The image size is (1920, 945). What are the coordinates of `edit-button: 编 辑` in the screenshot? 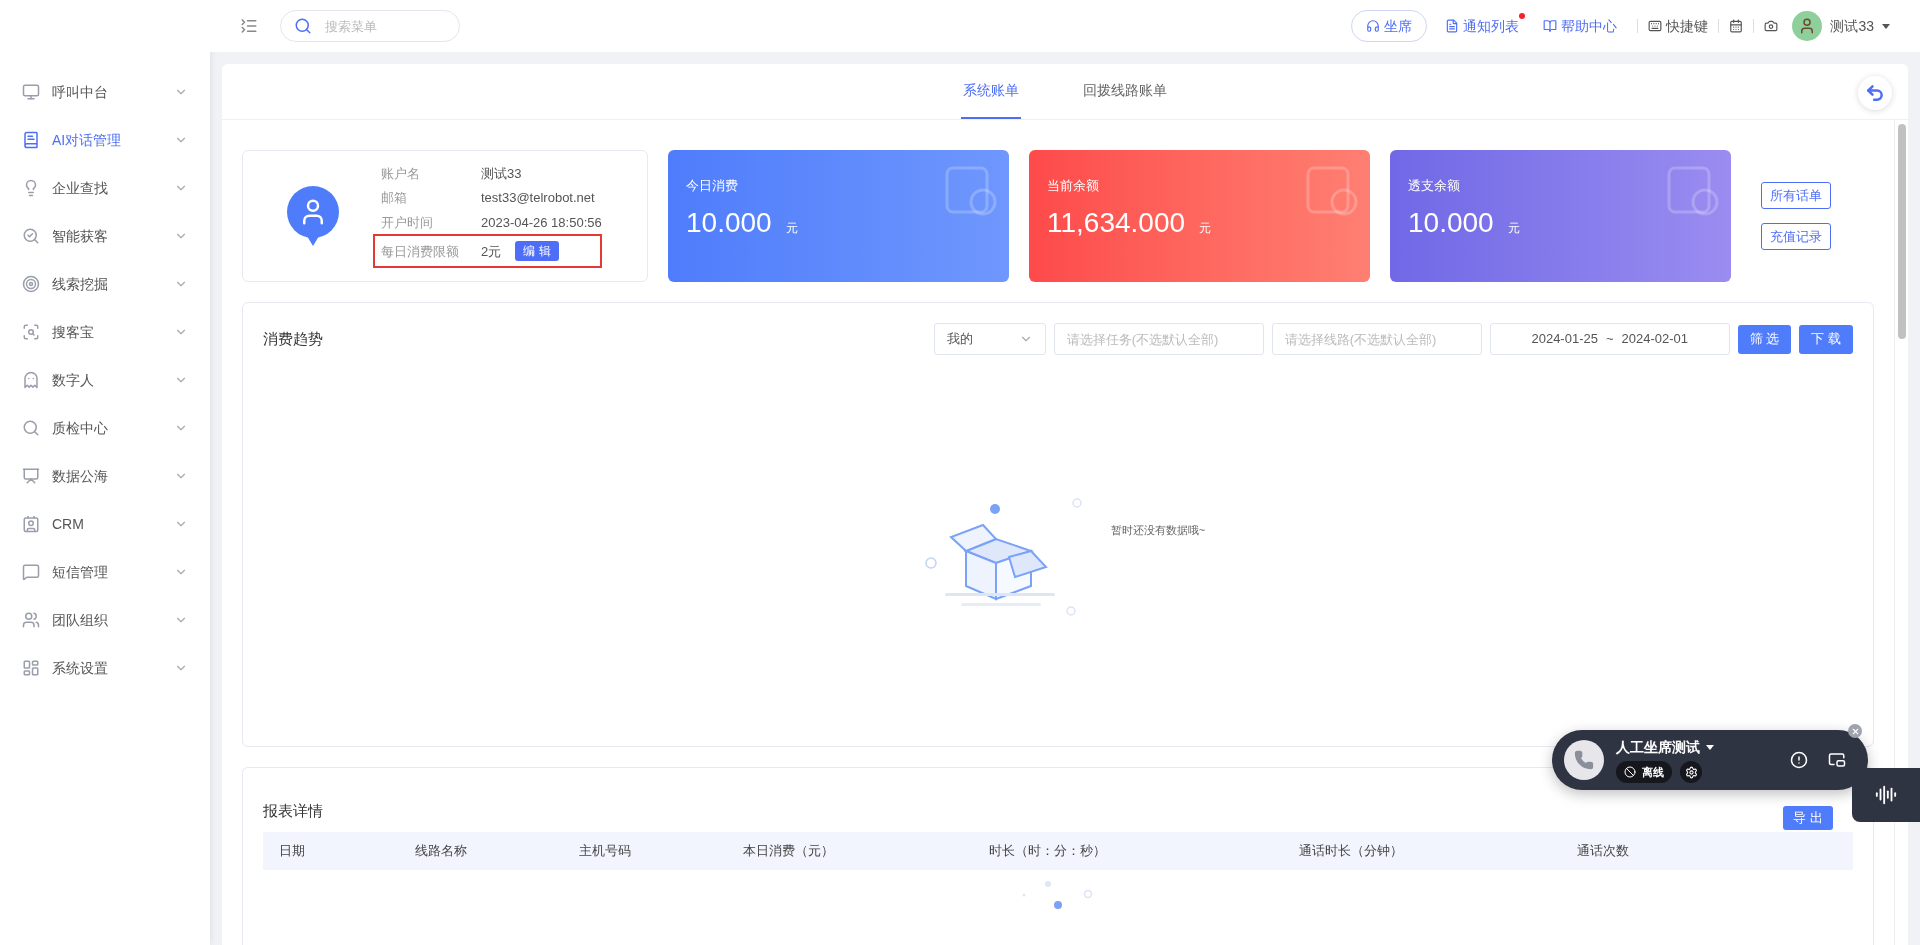 It's located at (537, 251).